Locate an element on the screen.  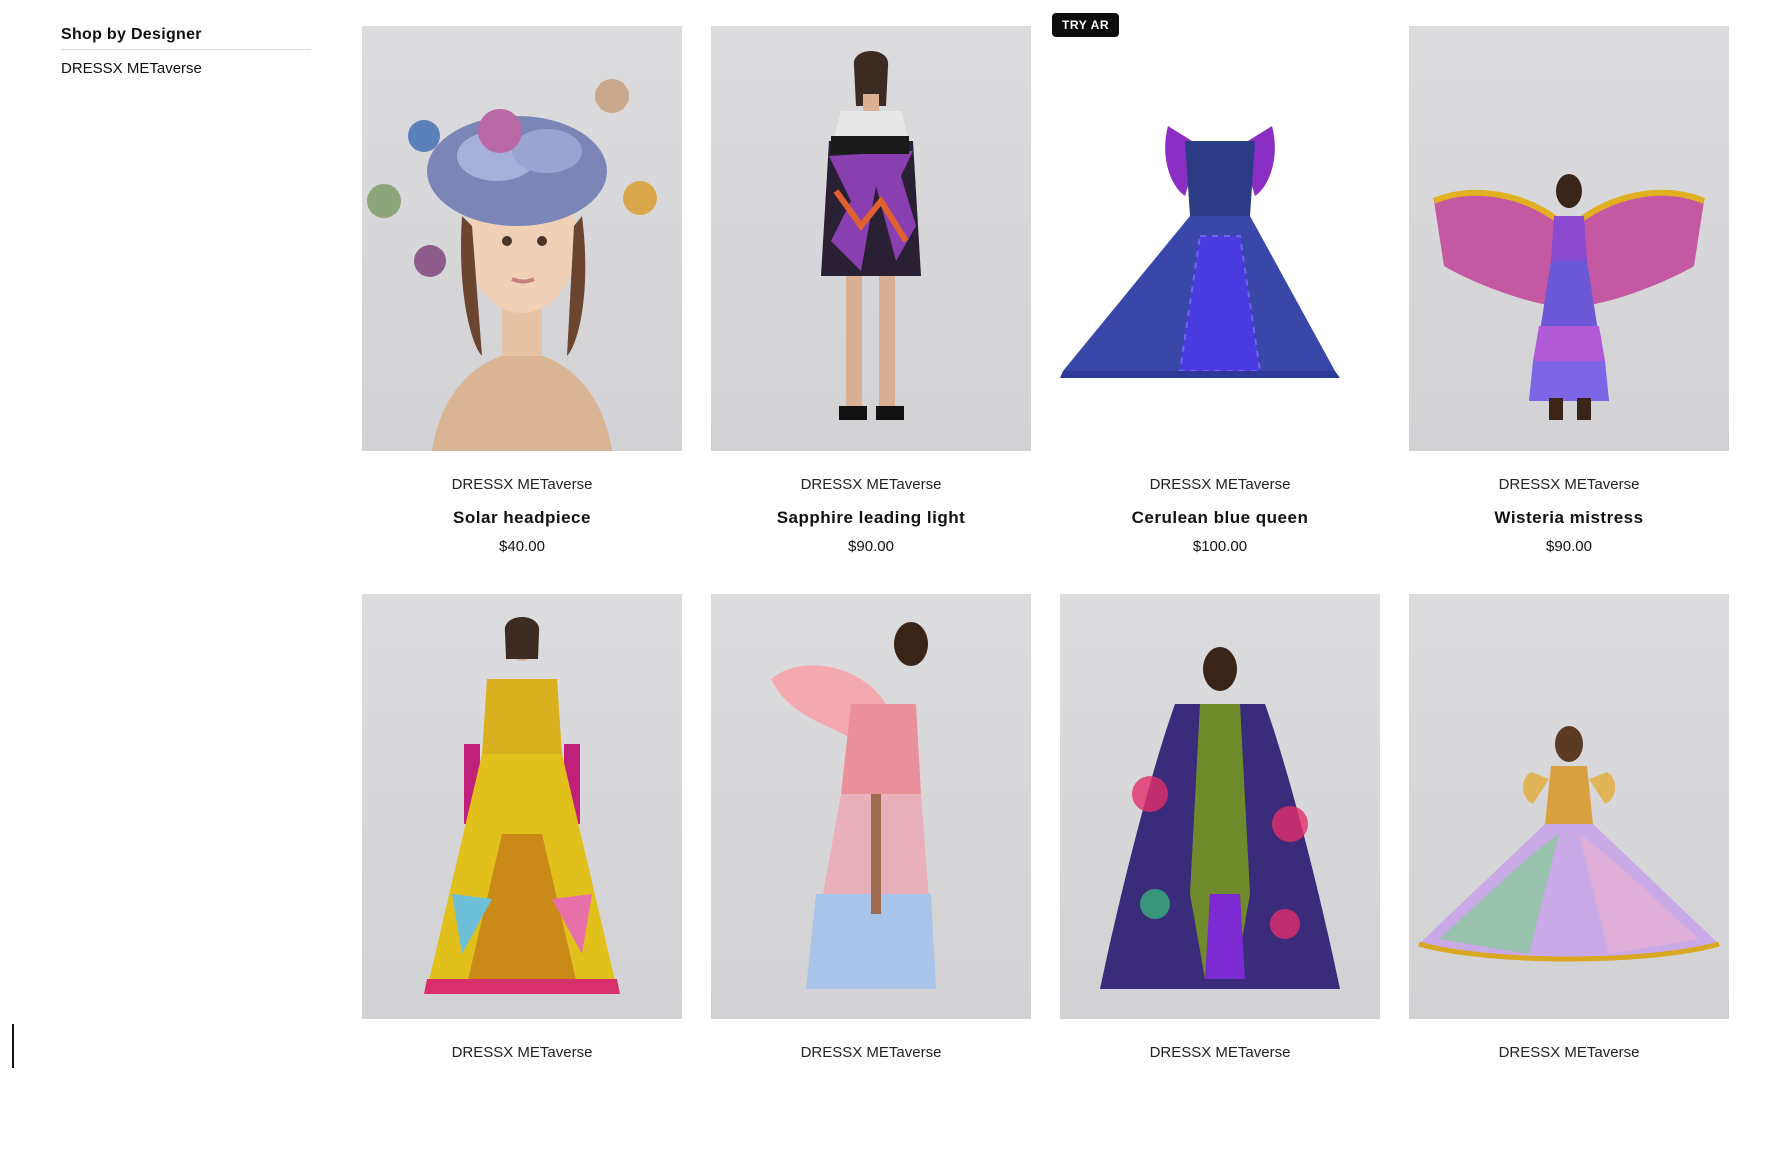
model-rainbow-gown-image is located at coordinates (1569, 844).